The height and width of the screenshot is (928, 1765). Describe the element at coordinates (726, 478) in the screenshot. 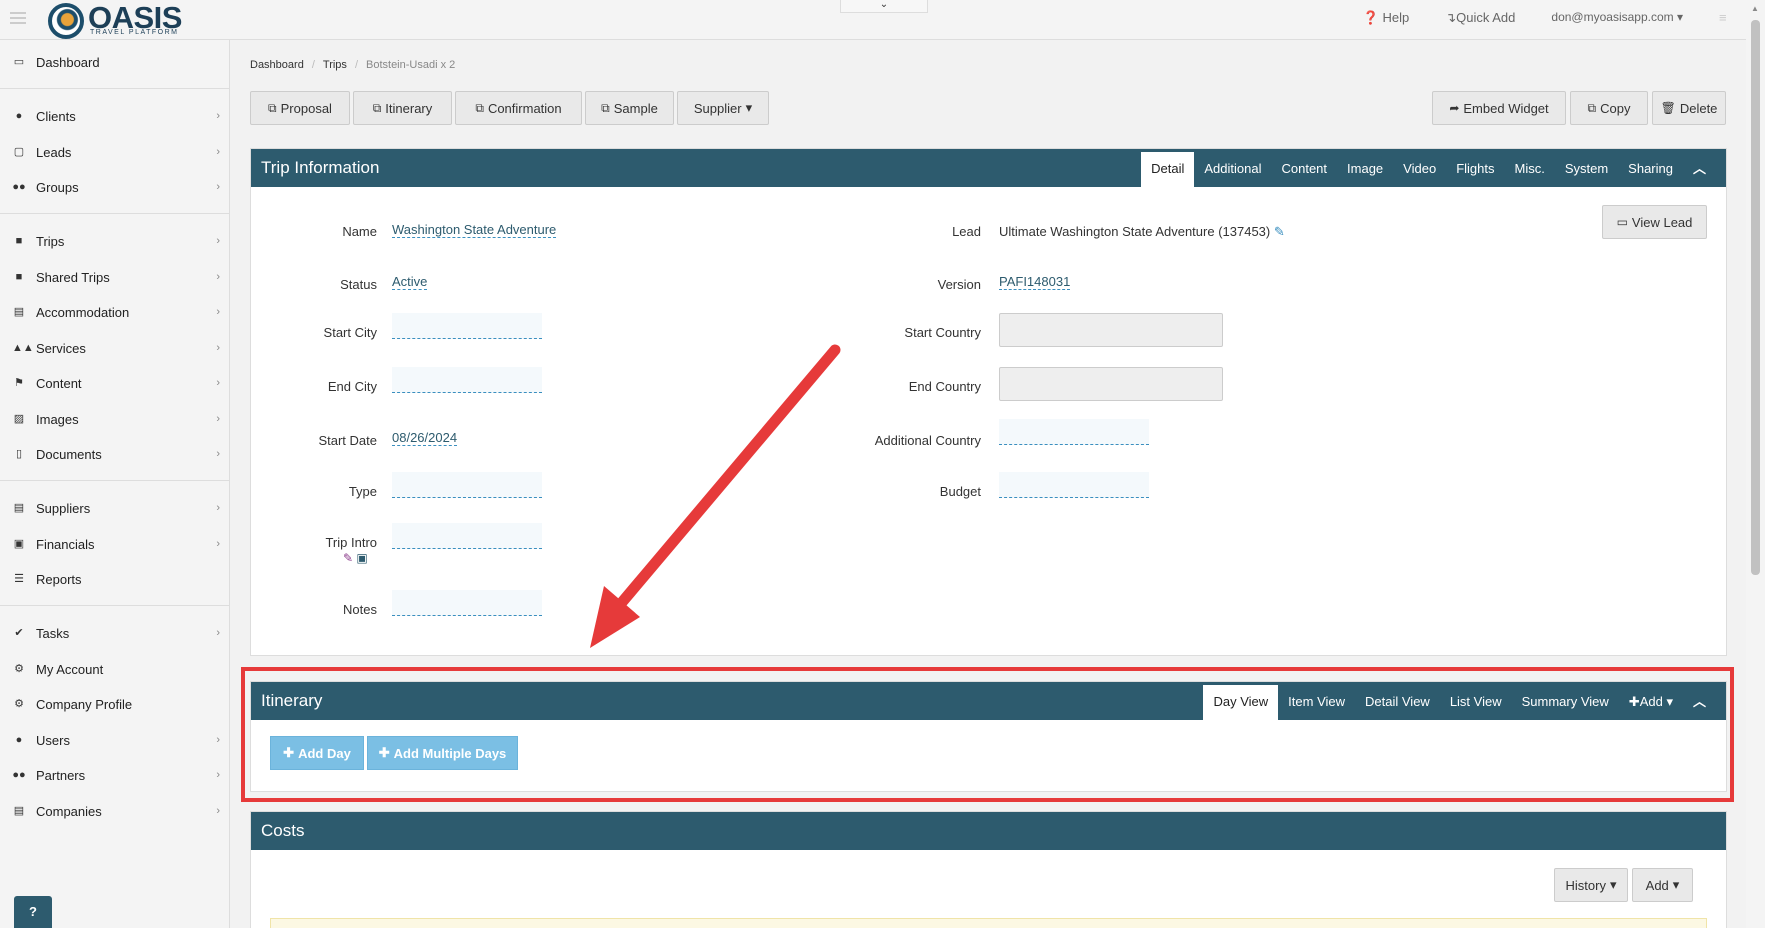

I see `arrow-shaft` at that location.